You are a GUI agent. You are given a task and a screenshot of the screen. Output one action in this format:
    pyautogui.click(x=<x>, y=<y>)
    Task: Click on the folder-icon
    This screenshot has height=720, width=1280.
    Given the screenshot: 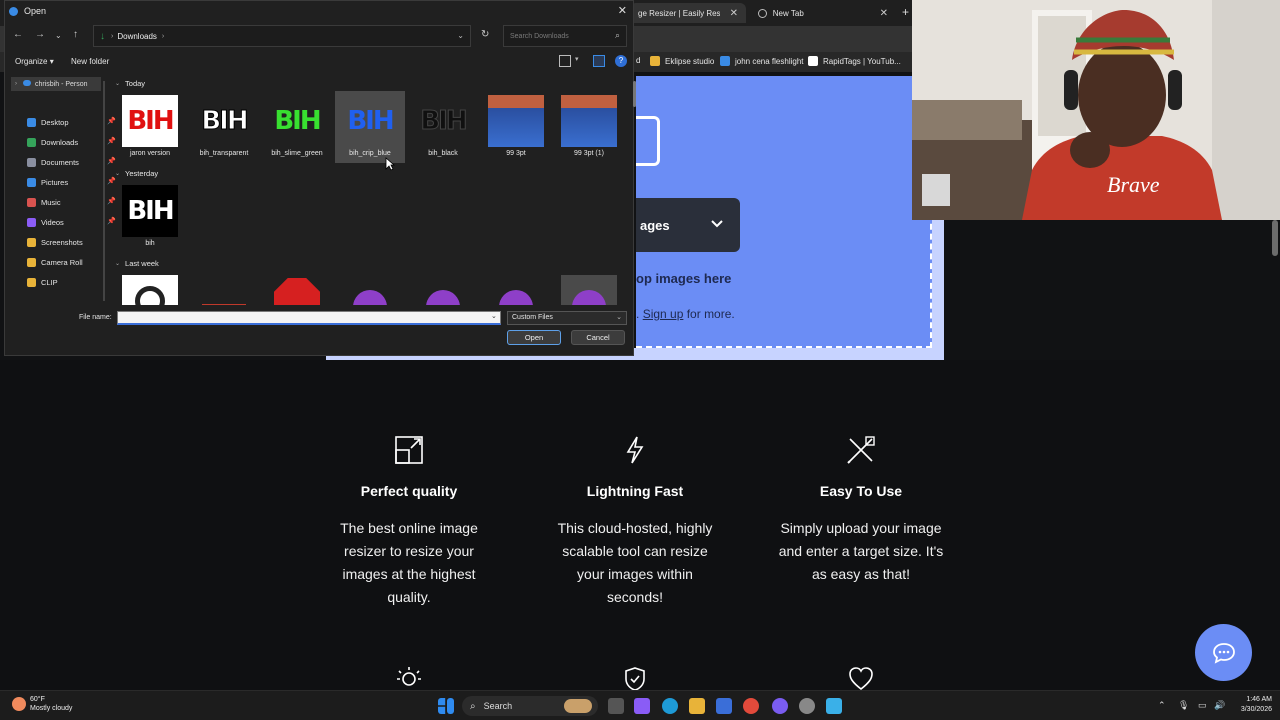 What is the action you would take?
    pyautogui.click(x=31, y=262)
    